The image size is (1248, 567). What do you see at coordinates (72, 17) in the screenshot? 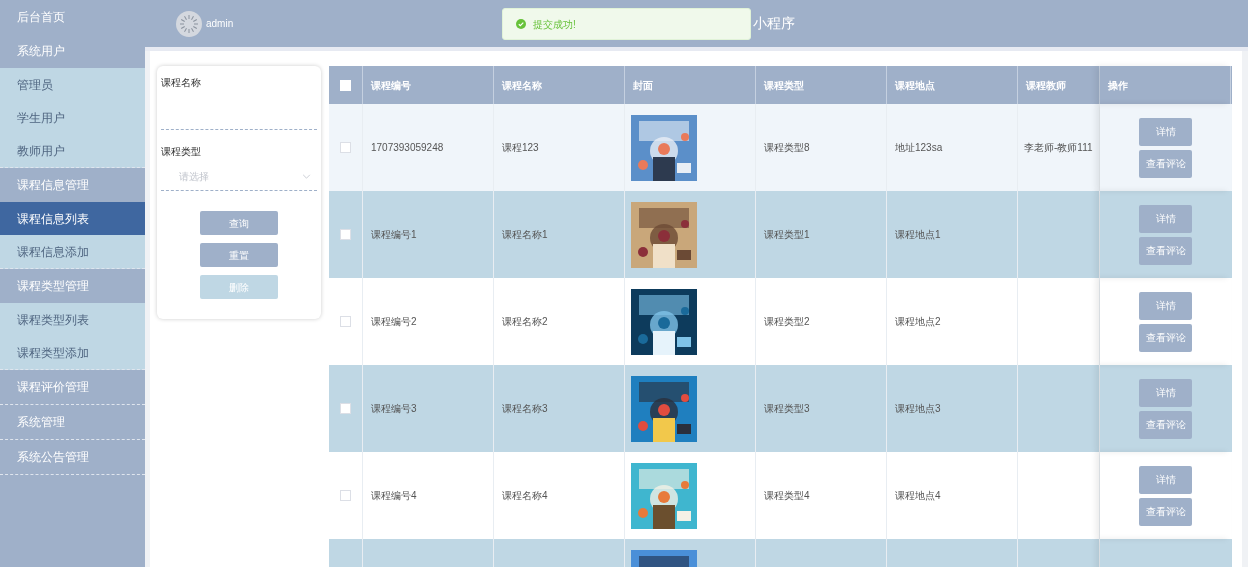
I see `menu-item: 后台首页` at bounding box center [72, 17].